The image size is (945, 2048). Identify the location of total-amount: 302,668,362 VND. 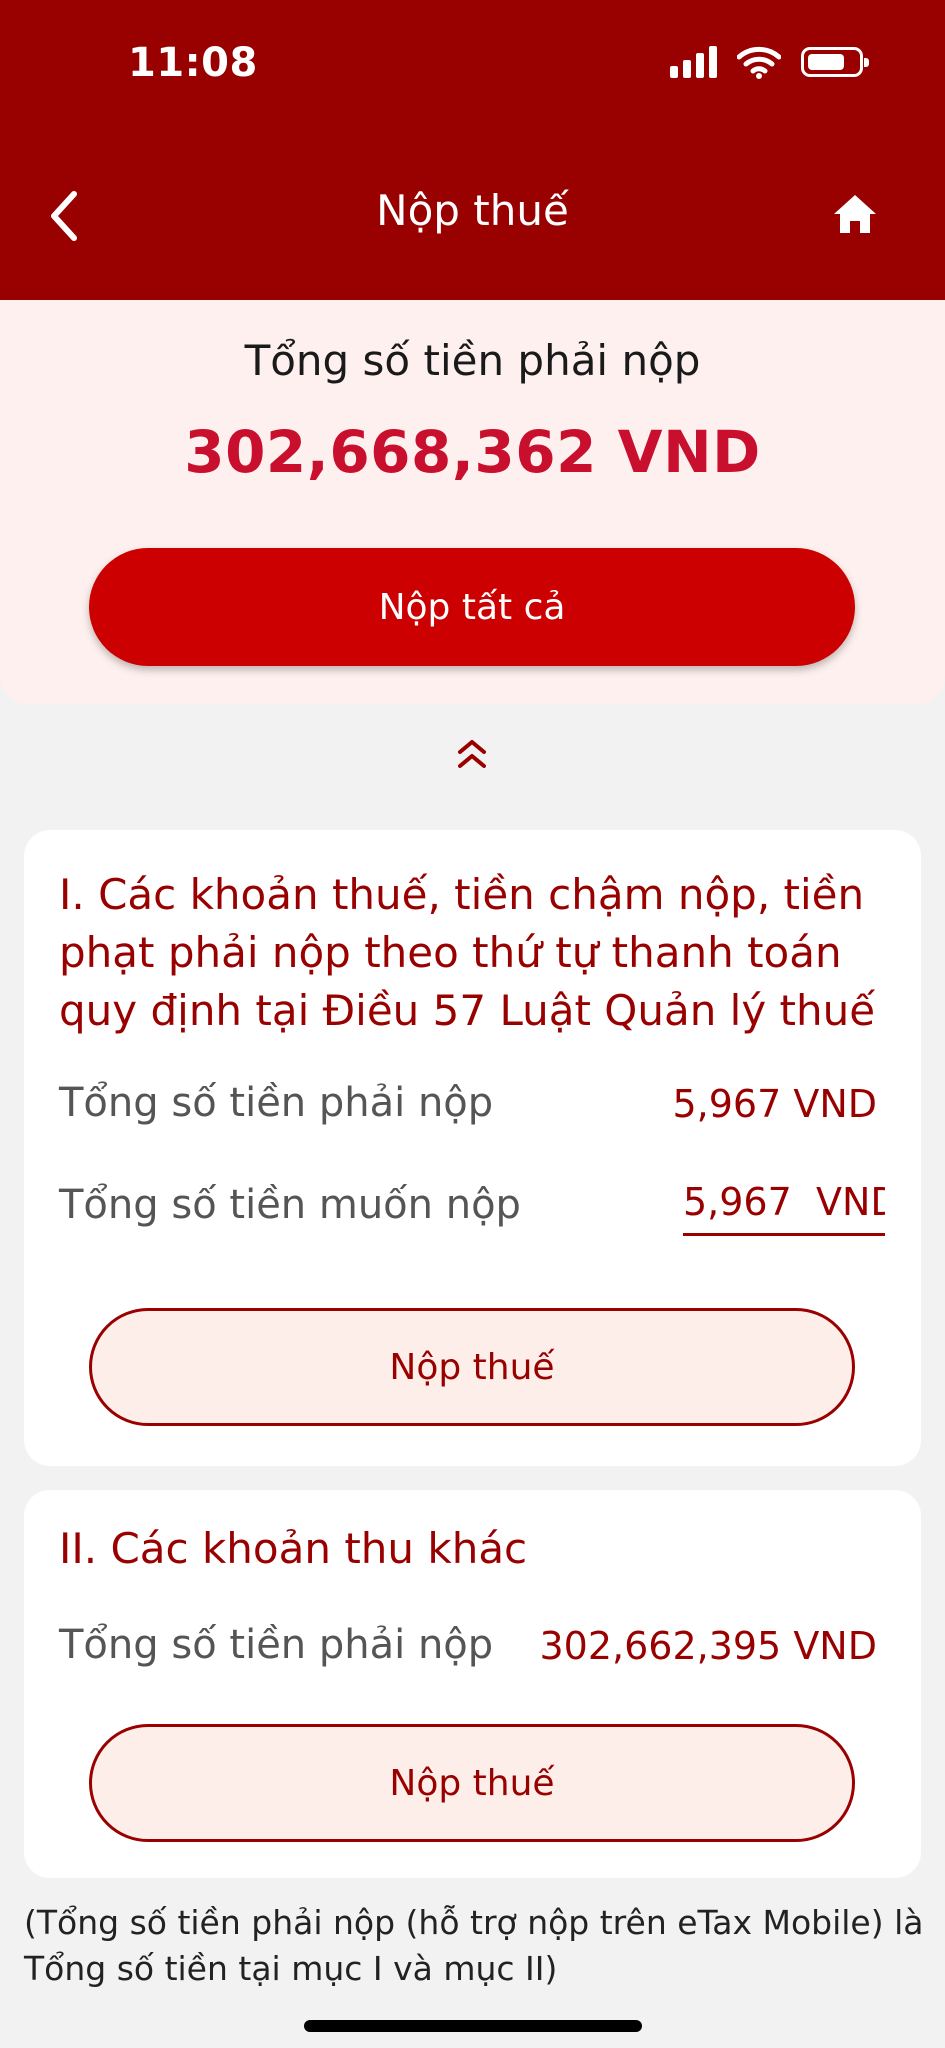
(472, 452).